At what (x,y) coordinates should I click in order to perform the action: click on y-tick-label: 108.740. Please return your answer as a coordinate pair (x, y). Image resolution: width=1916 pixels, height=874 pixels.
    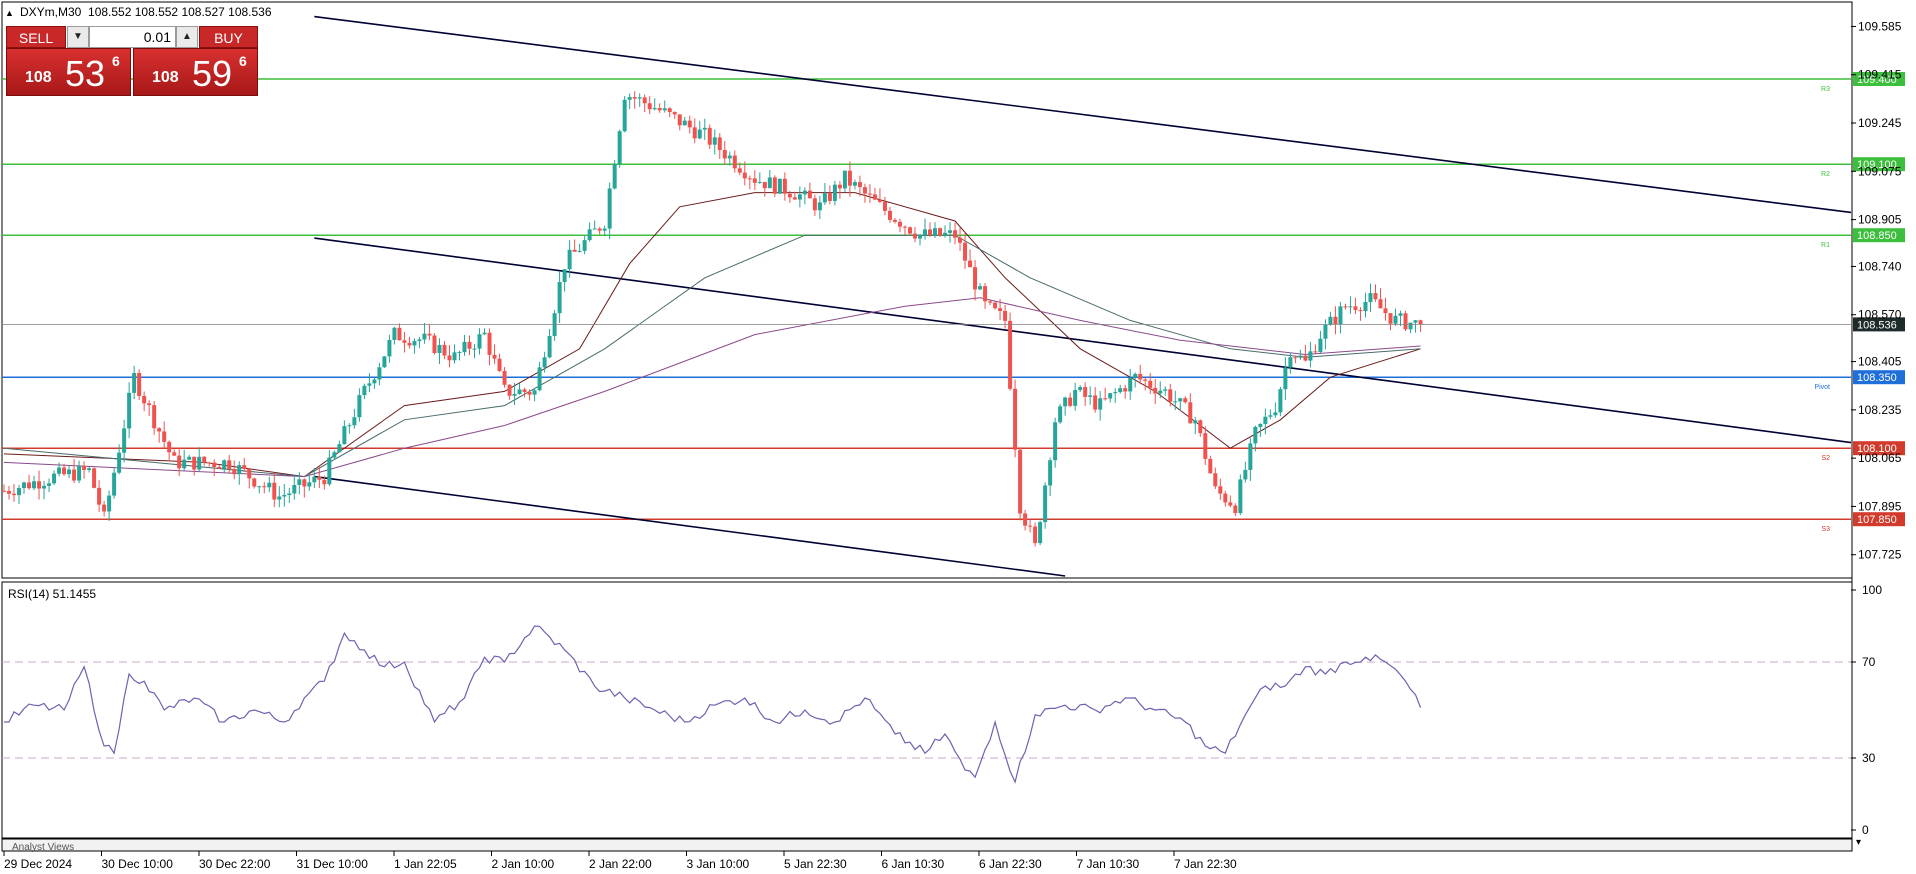
    Looking at the image, I should click on (1880, 266).